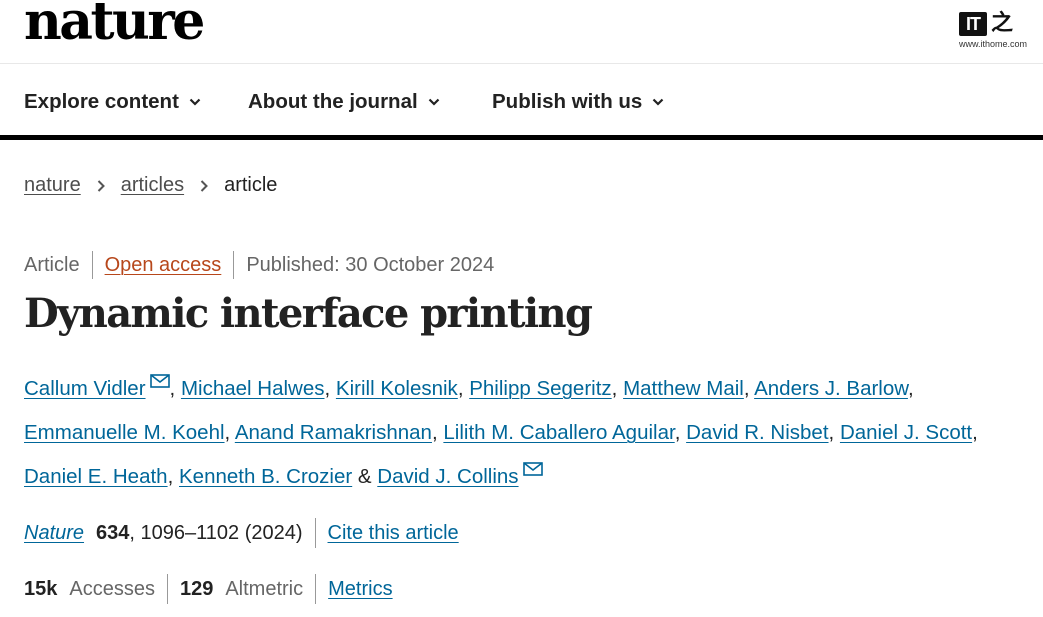  I want to click on article-title: Dynamic interface printing, so click(308, 313).